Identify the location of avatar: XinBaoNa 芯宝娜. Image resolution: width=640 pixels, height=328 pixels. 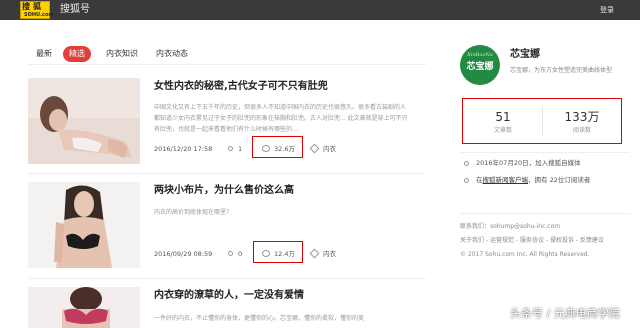
(480, 65).